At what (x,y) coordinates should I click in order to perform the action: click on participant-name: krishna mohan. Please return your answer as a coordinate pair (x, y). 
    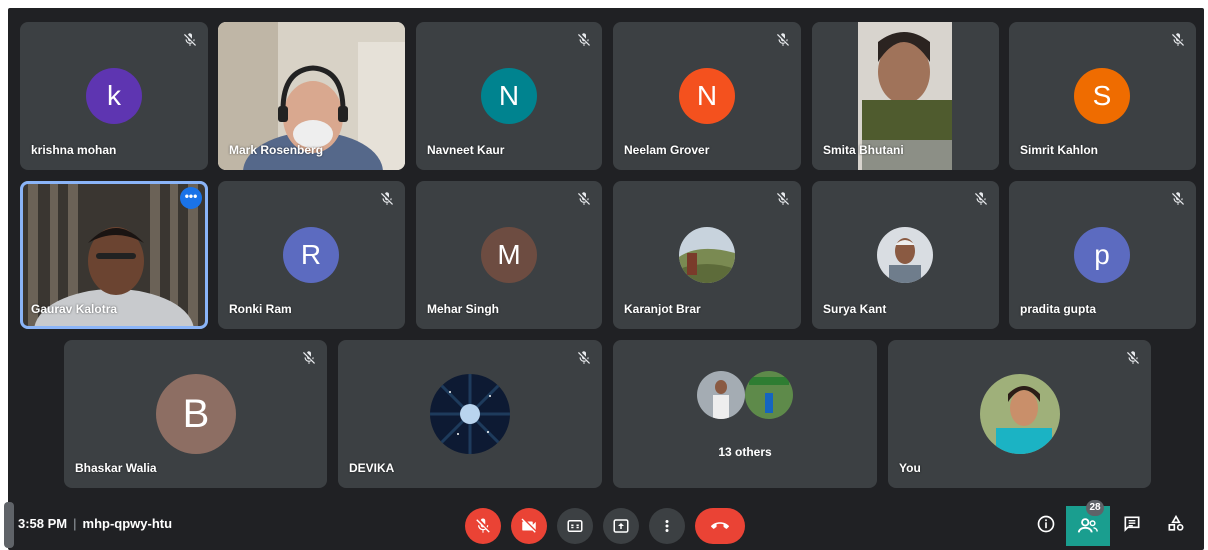
    Looking at the image, I should click on (74, 150).